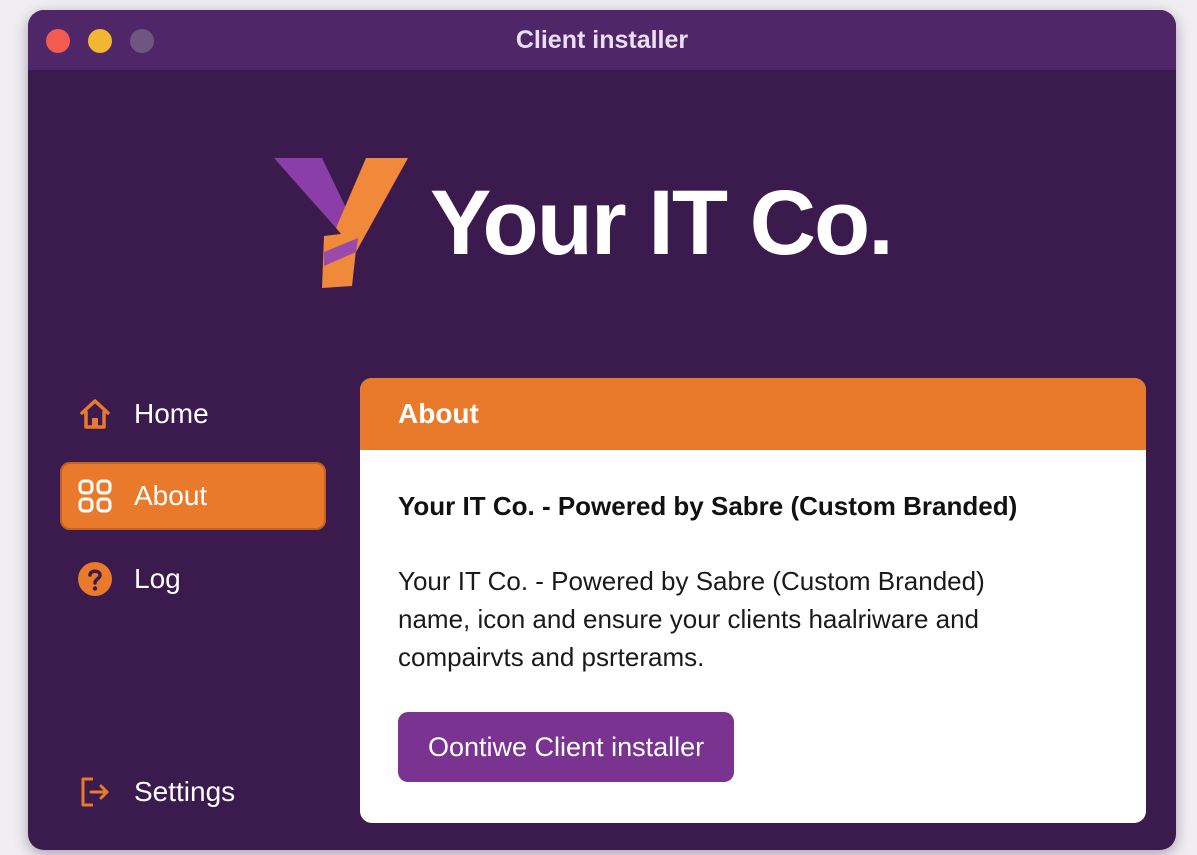 The height and width of the screenshot is (855, 1197). What do you see at coordinates (95, 579) in the screenshot?
I see `help-circle-icon` at bounding box center [95, 579].